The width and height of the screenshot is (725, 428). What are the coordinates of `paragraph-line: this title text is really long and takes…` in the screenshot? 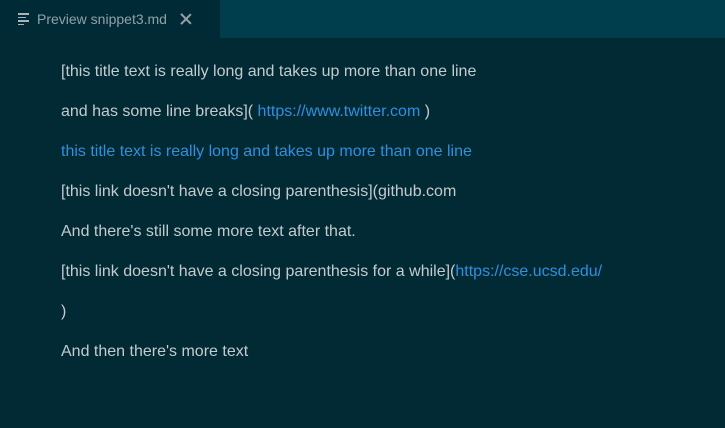 It's located at (383, 160).